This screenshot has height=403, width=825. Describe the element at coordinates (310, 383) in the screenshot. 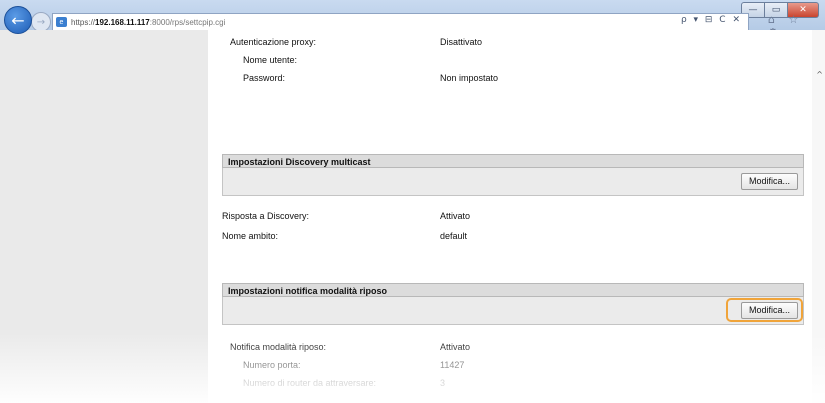

I see `sleep-routers-label: Numero di router da attraversare:` at that location.